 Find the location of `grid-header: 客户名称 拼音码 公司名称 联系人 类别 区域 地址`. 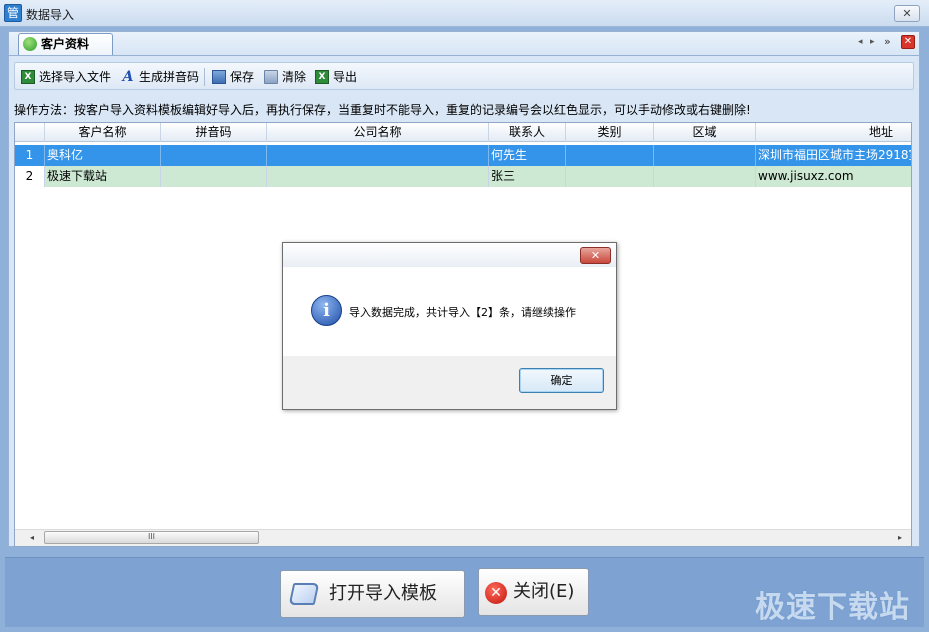

grid-header: 客户名称 拼音码 公司名称 联系人 类别 区域 地址 is located at coordinates (463, 132).